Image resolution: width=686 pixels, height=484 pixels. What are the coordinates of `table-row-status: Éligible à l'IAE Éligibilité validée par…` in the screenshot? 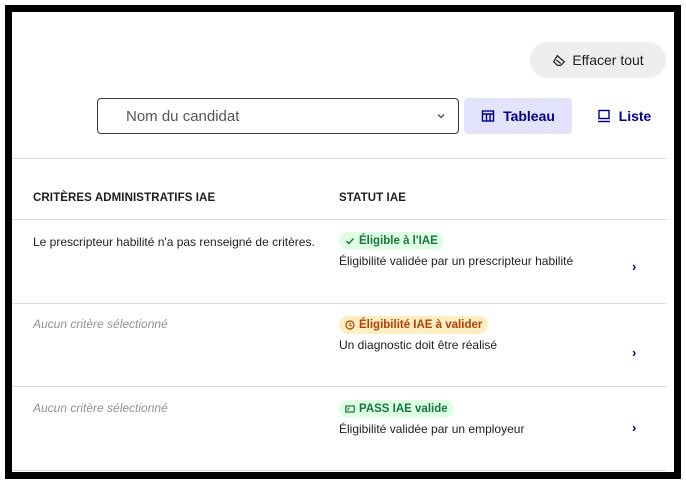 It's located at (474, 251).